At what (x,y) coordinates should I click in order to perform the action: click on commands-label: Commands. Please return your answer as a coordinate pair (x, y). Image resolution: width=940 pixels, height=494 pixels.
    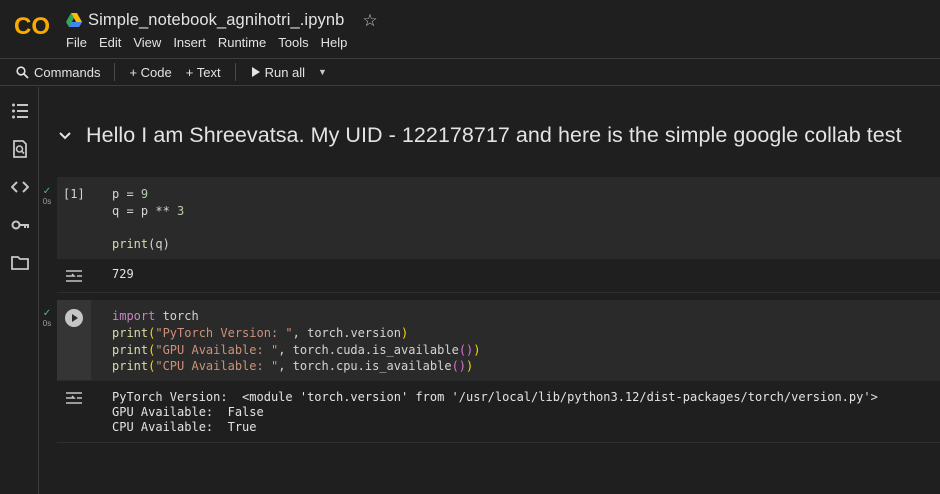
    Looking at the image, I should click on (67, 72).